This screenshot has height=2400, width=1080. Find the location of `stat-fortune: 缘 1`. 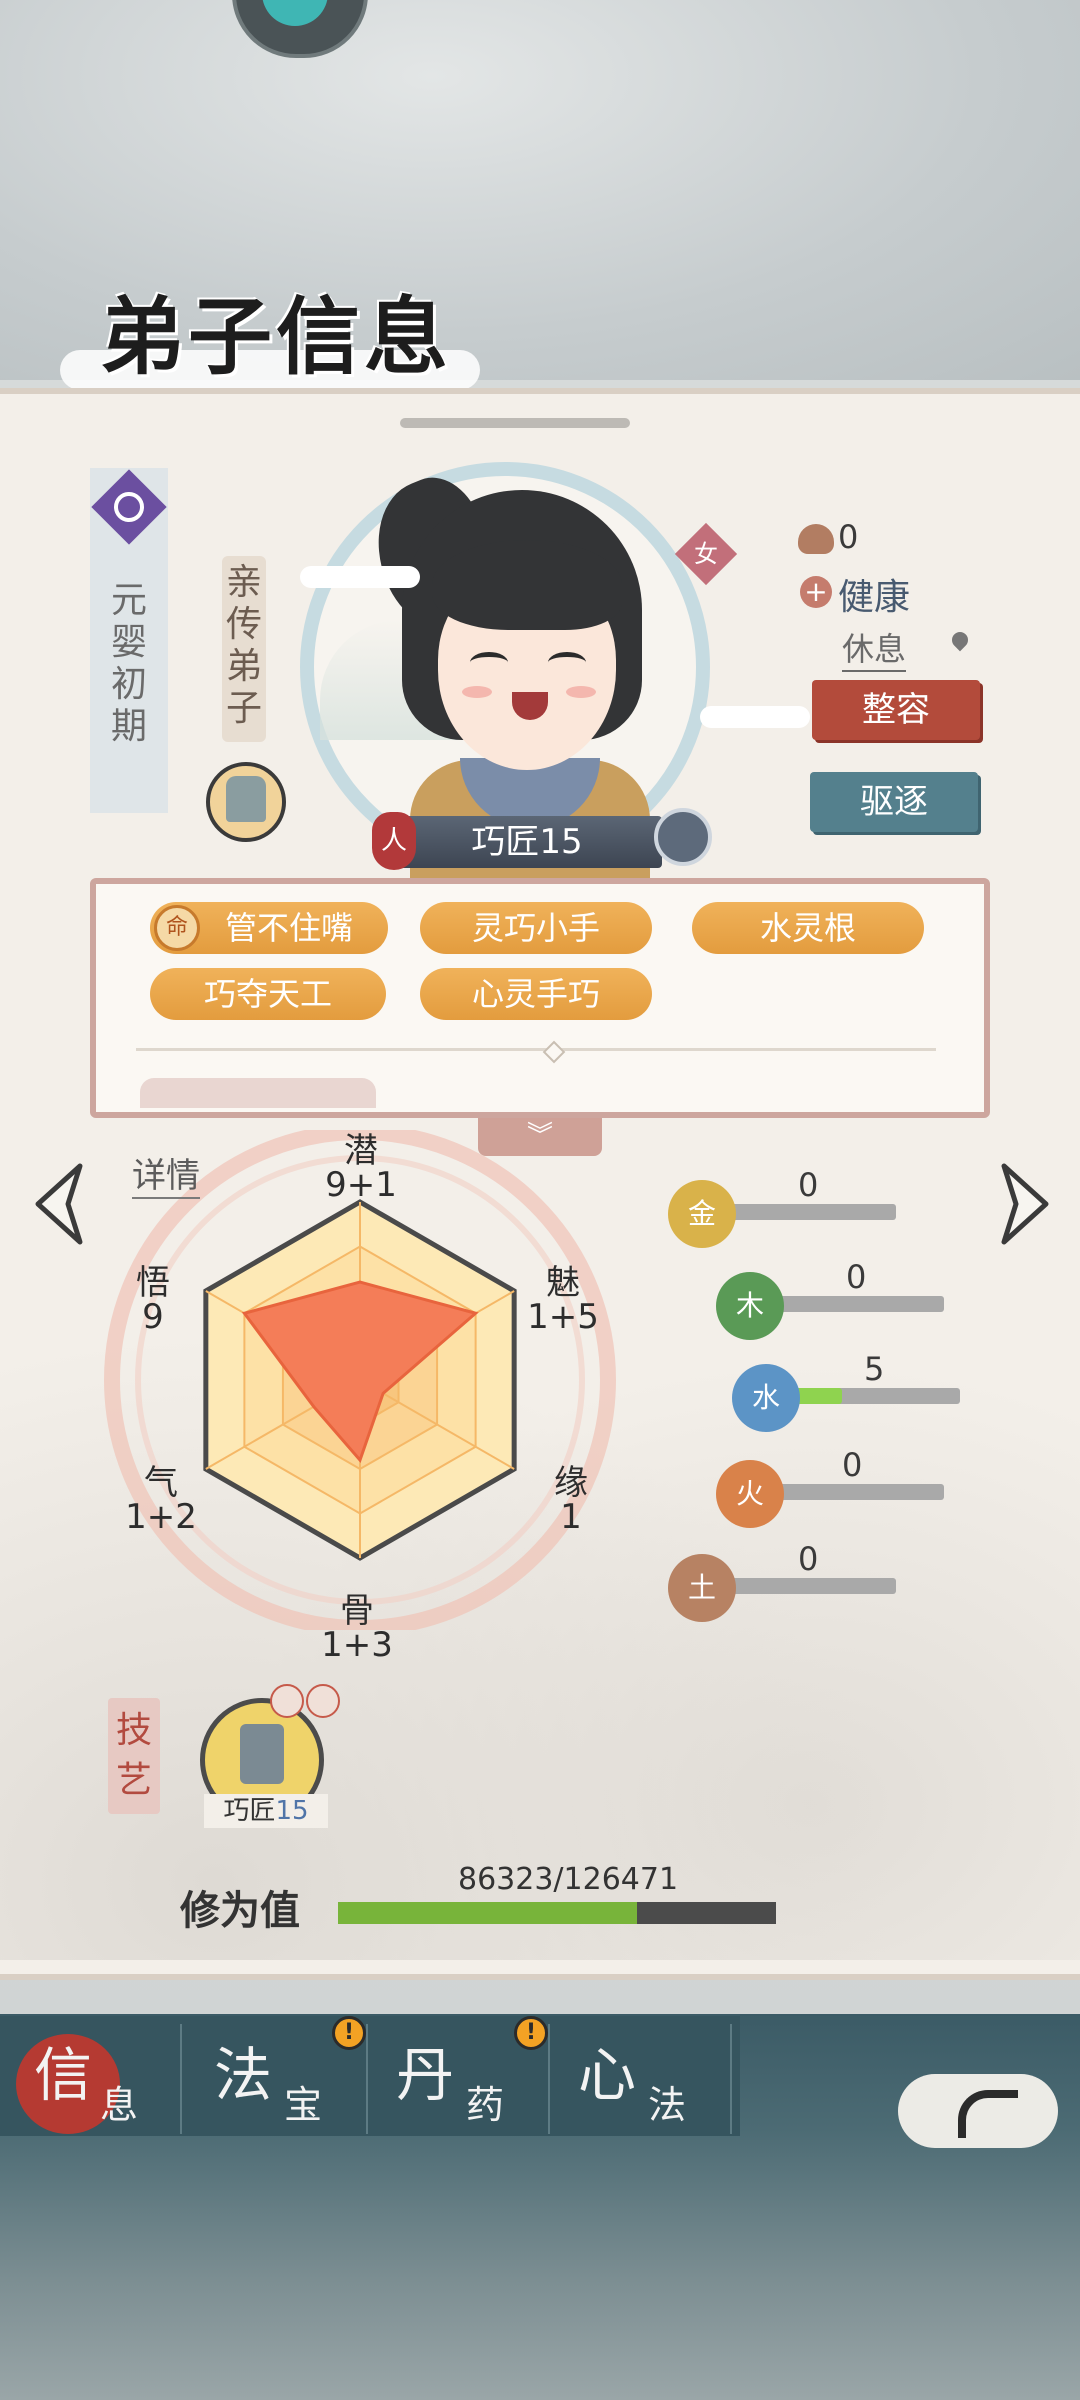

stat-fortune: 缘 1 is located at coordinates (571, 1500).